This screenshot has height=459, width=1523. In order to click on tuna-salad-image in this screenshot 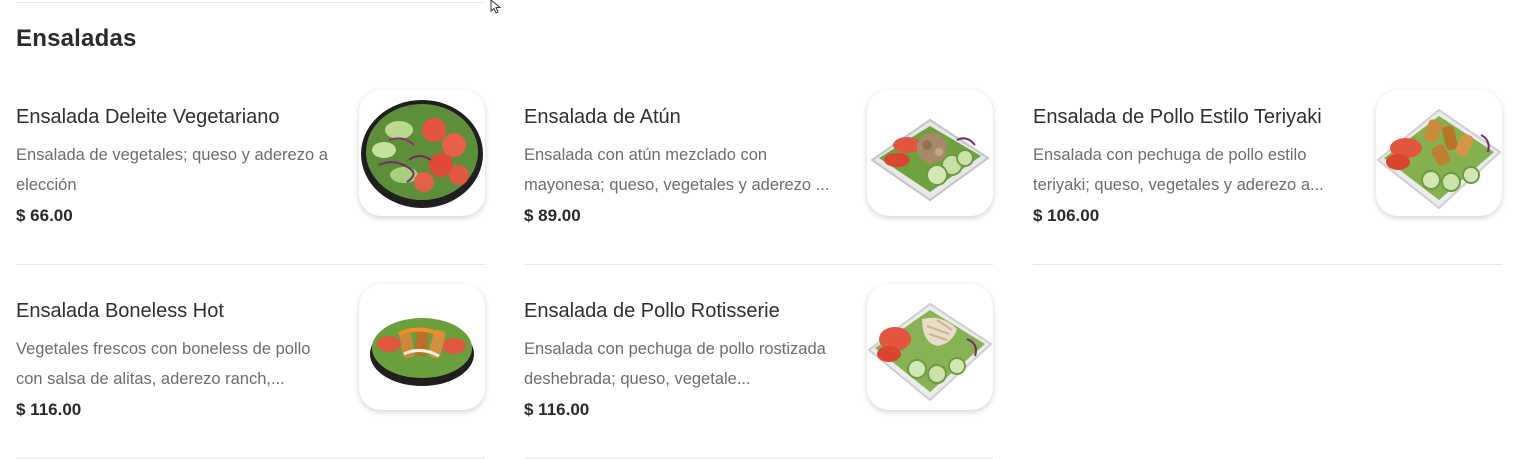, I will do `click(930, 153)`.